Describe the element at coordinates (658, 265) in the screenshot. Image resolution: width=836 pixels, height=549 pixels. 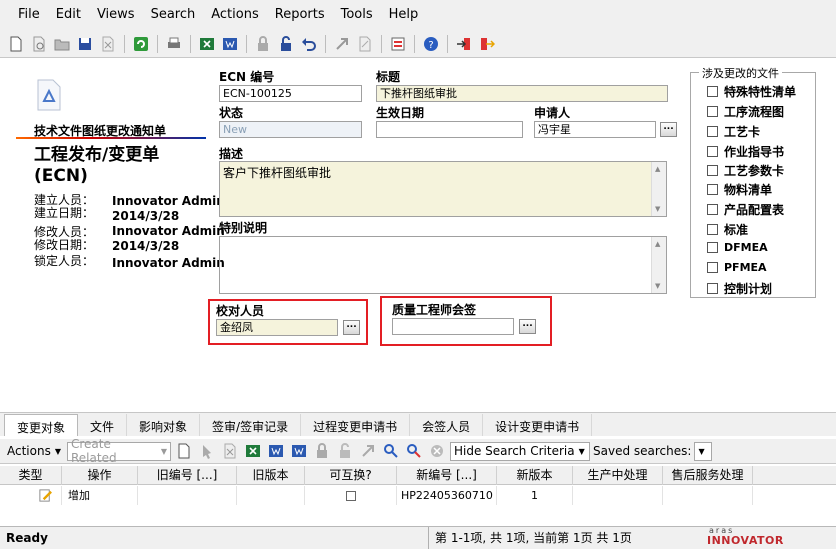
I see `special-notes-scrollbar: ▲ ▼` at that location.